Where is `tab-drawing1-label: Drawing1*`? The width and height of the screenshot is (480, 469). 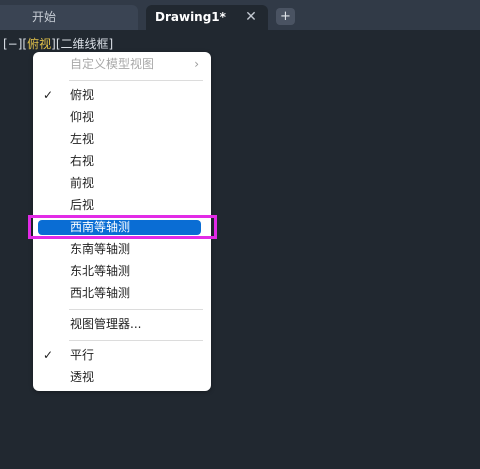 tab-drawing1-label: Drawing1* is located at coordinates (190, 17).